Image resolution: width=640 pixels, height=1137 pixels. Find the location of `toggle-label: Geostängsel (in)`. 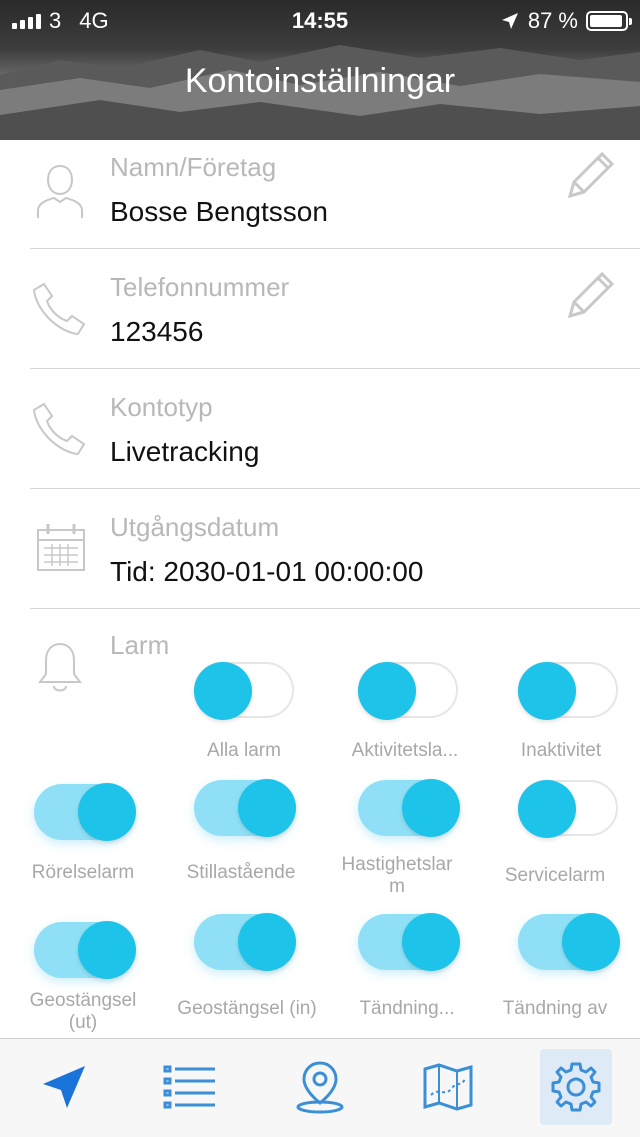

toggle-label: Geostängsel (in) is located at coordinates (247, 1008).